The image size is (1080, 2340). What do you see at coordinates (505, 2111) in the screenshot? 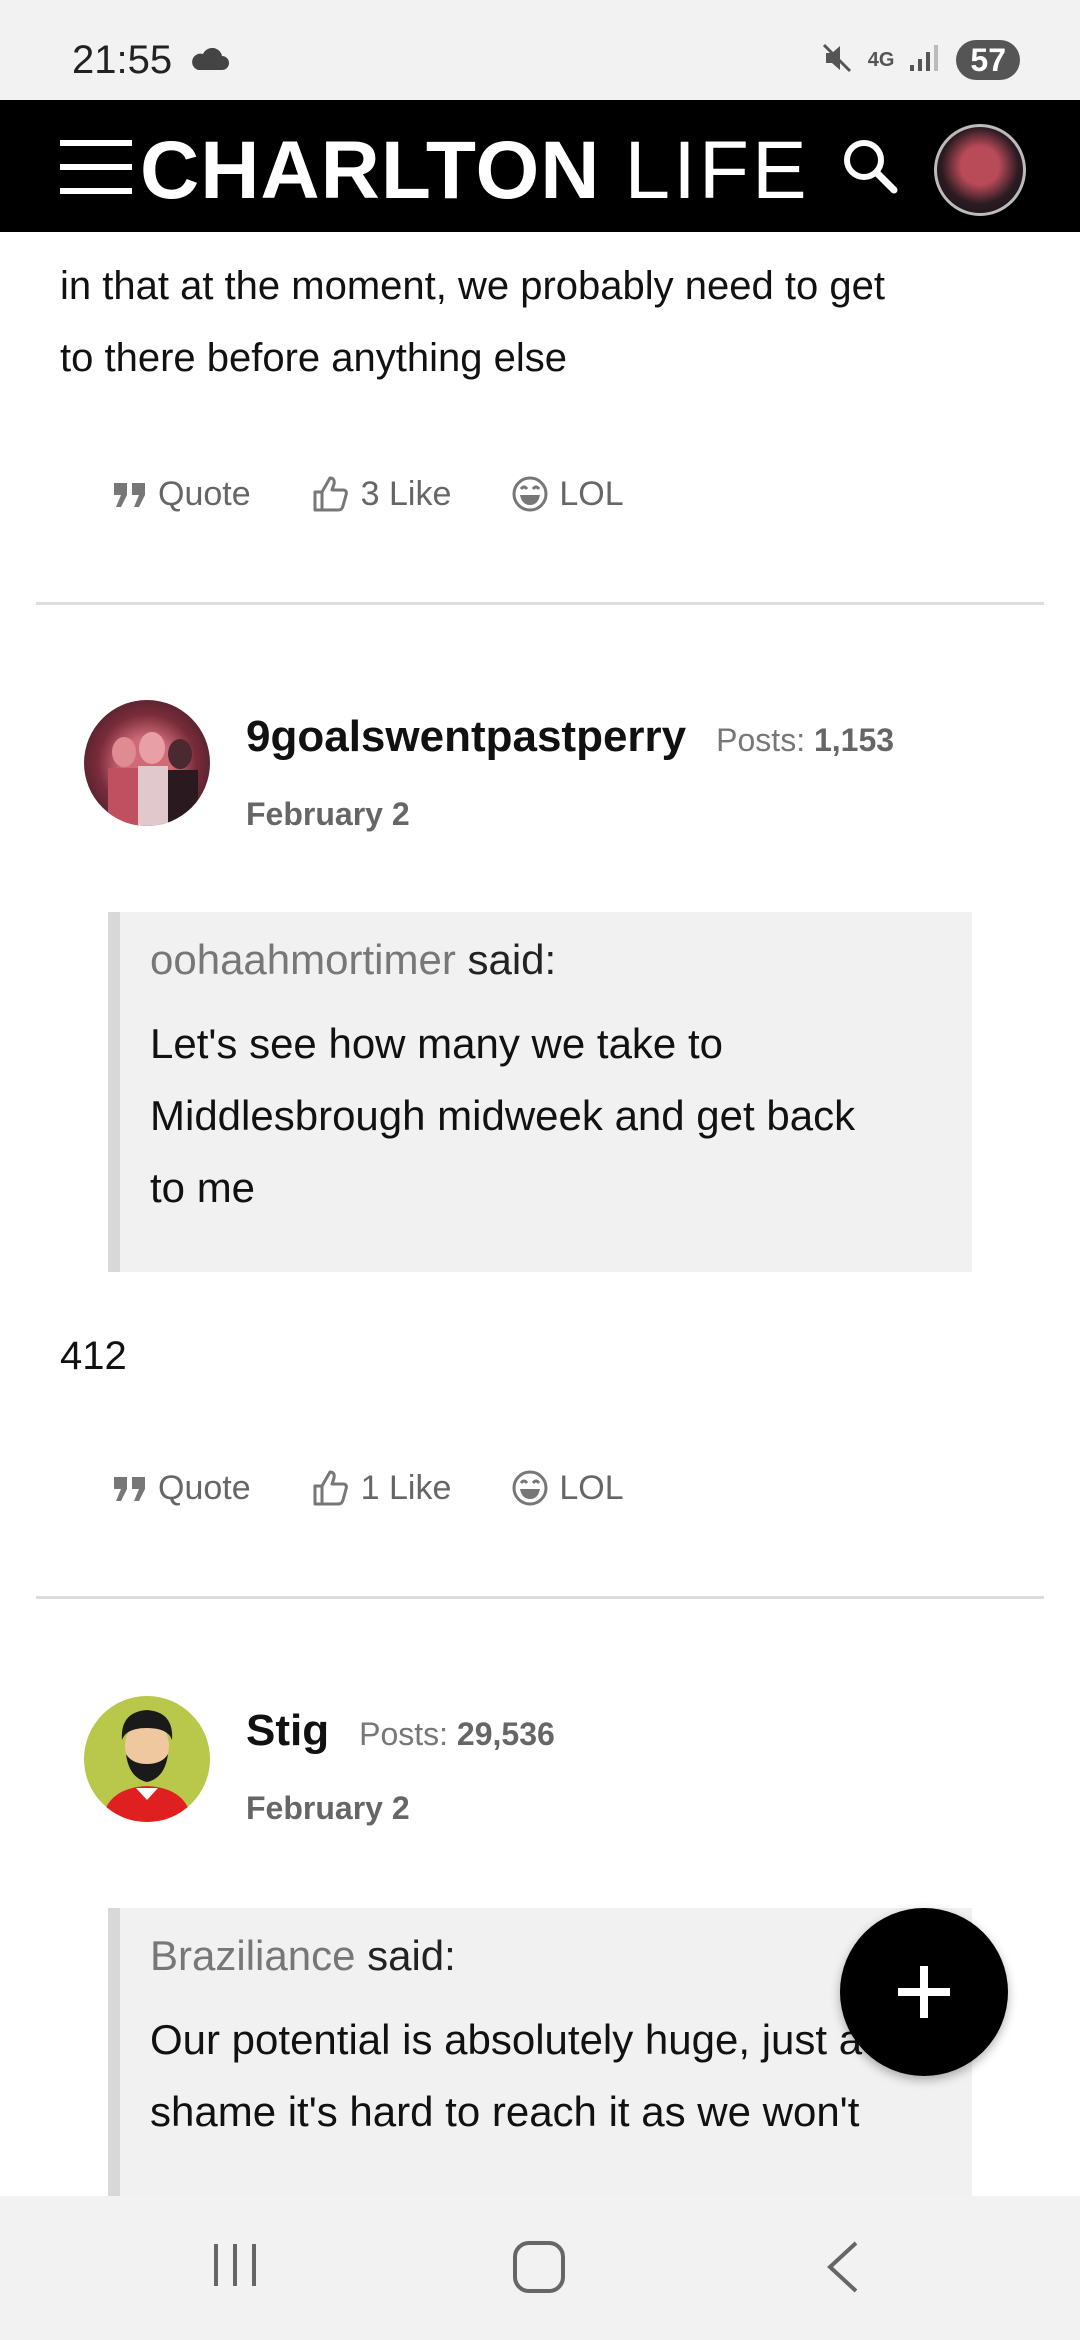
I see `quote-line: shame it's hard to reach it as we won't` at bounding box center [505, 2111].